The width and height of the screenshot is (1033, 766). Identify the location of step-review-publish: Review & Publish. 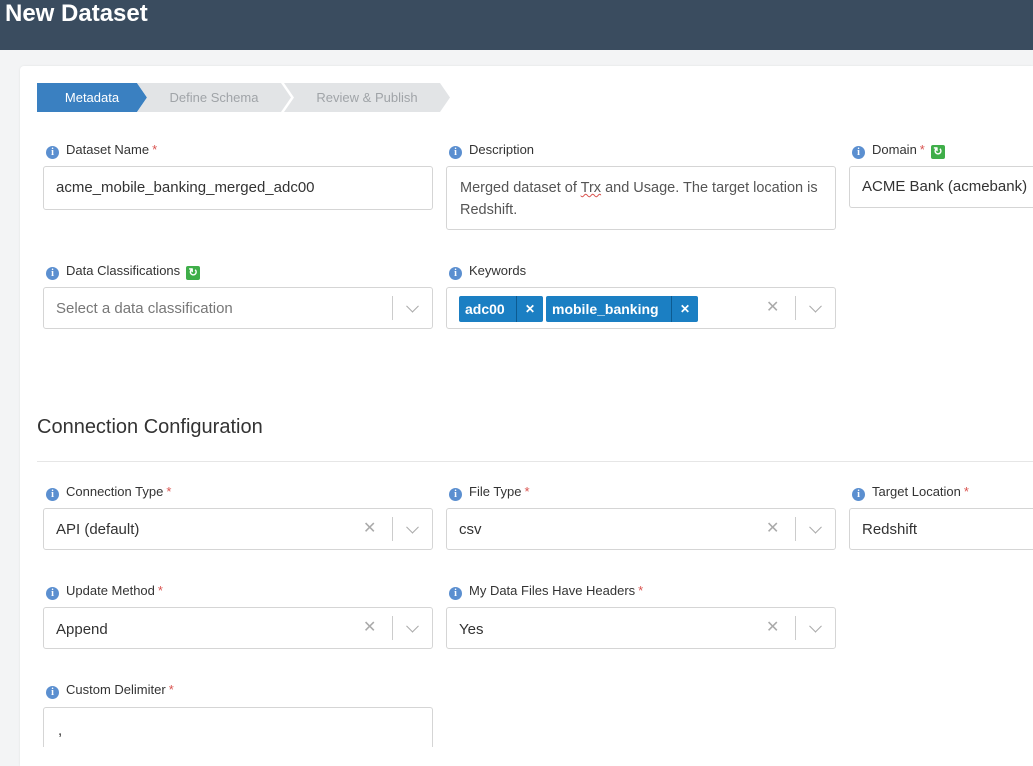
(367, 97).